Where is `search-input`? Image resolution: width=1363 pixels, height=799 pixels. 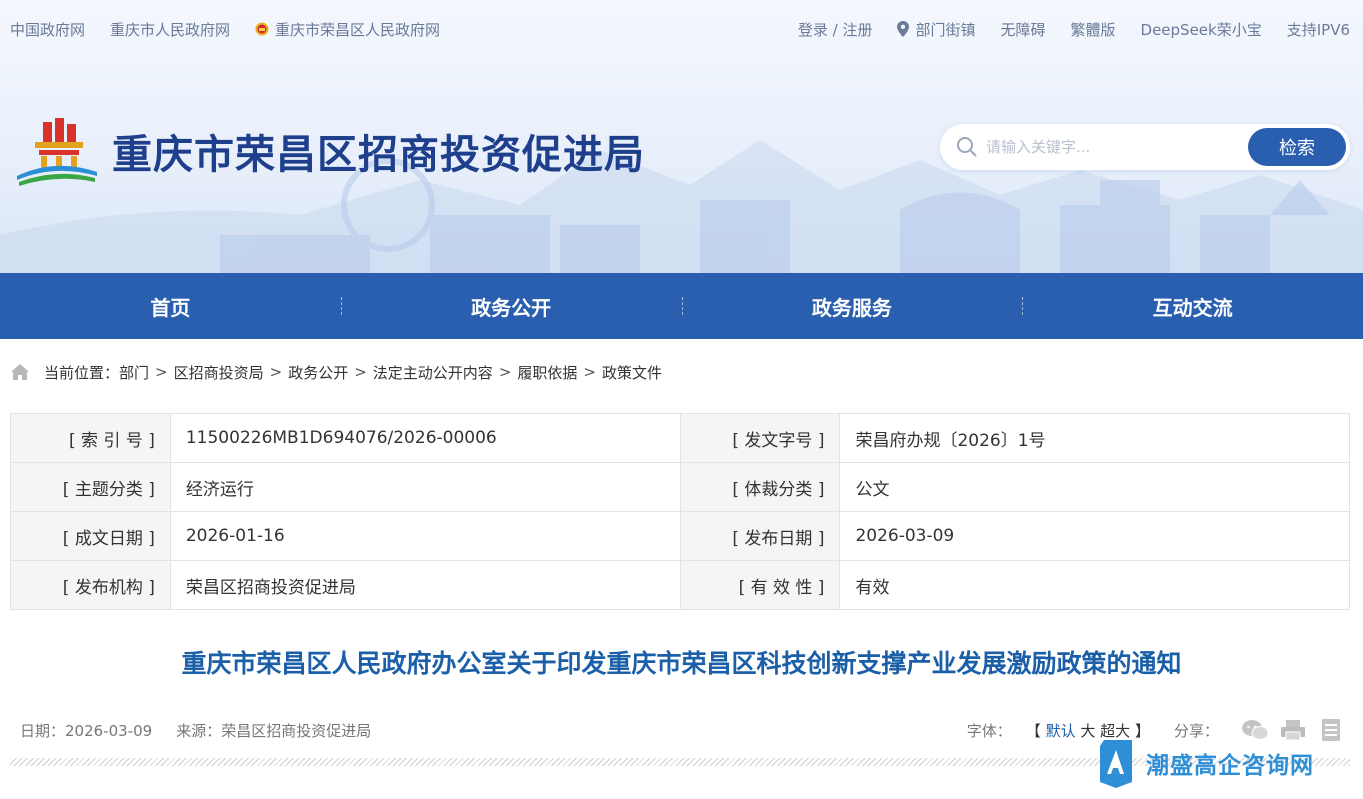
search-input is located at coordinates (1111, 147).